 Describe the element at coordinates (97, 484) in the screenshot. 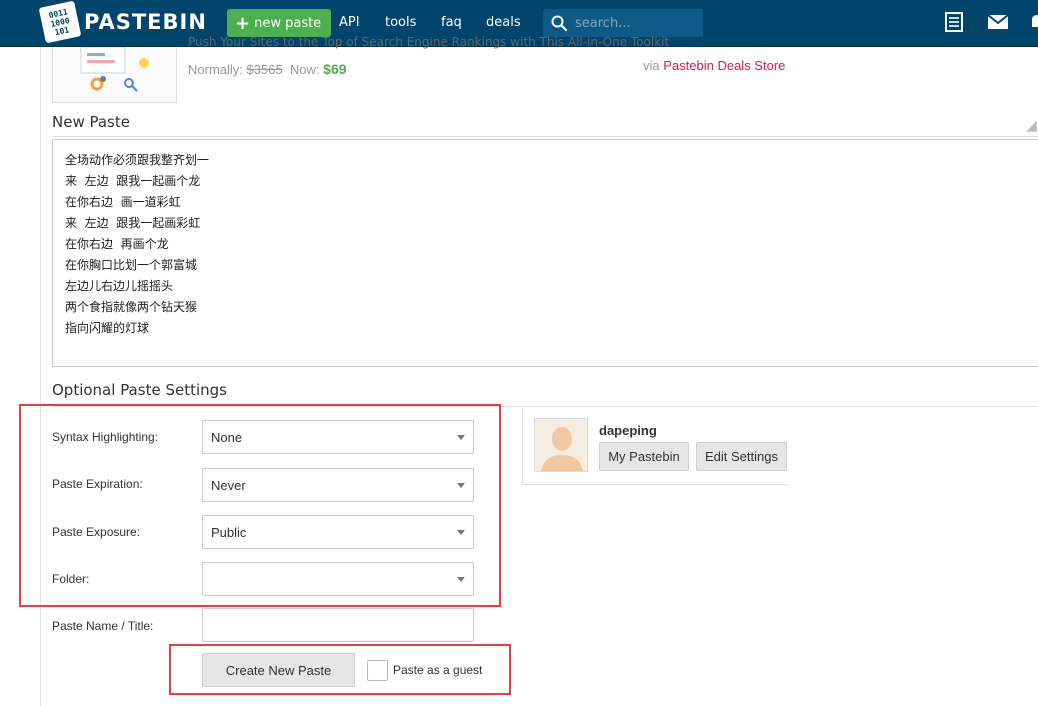

I see `paste-expiration-label: Paste Expiration:` at that location.